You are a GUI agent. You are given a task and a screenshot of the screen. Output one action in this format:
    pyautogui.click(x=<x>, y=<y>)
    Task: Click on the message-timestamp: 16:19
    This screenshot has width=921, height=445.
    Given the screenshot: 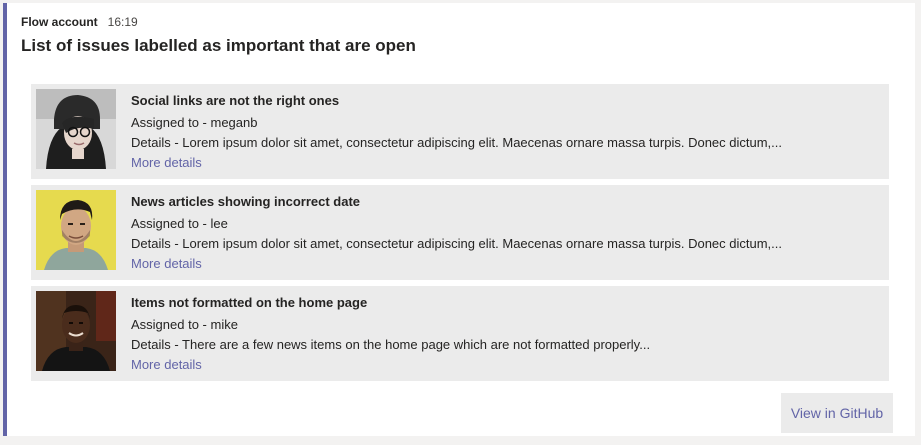 What is the action you would take?
    pyautogui.click(x=122, y=22)
    